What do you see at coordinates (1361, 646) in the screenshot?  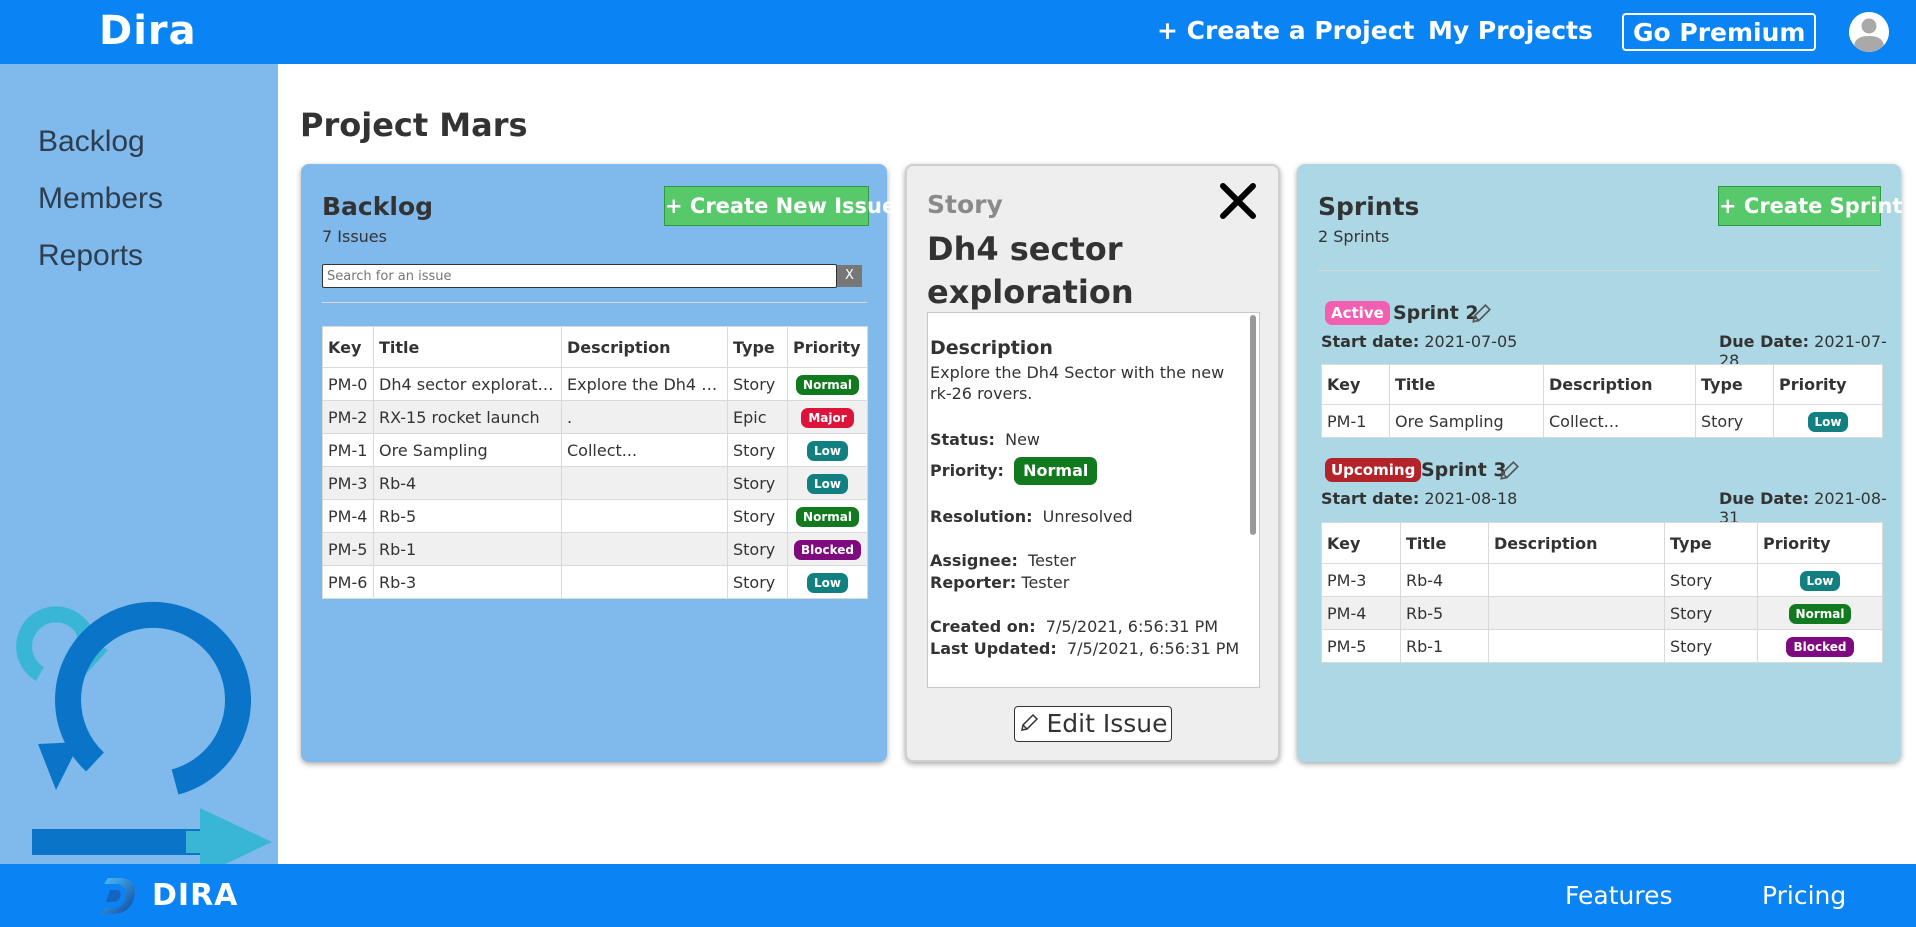 I see `issue-key: PM-5` at bounding box center [1361, 646].